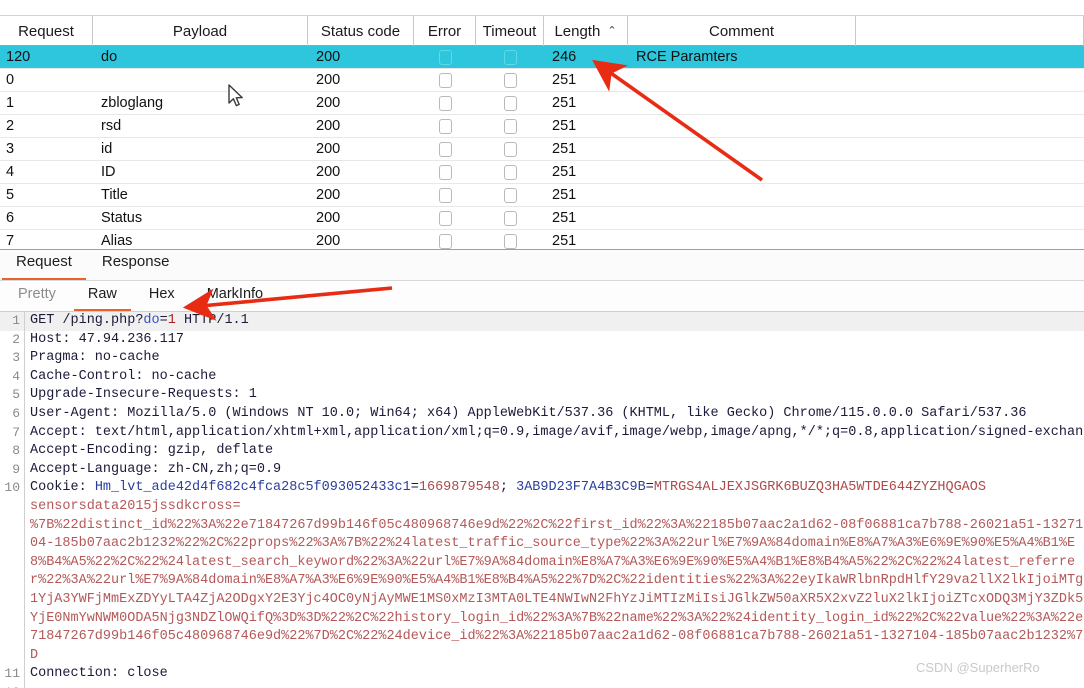  I want to click on code-text: Accept-Encoding: gzip, deflate, so click(554, 451).